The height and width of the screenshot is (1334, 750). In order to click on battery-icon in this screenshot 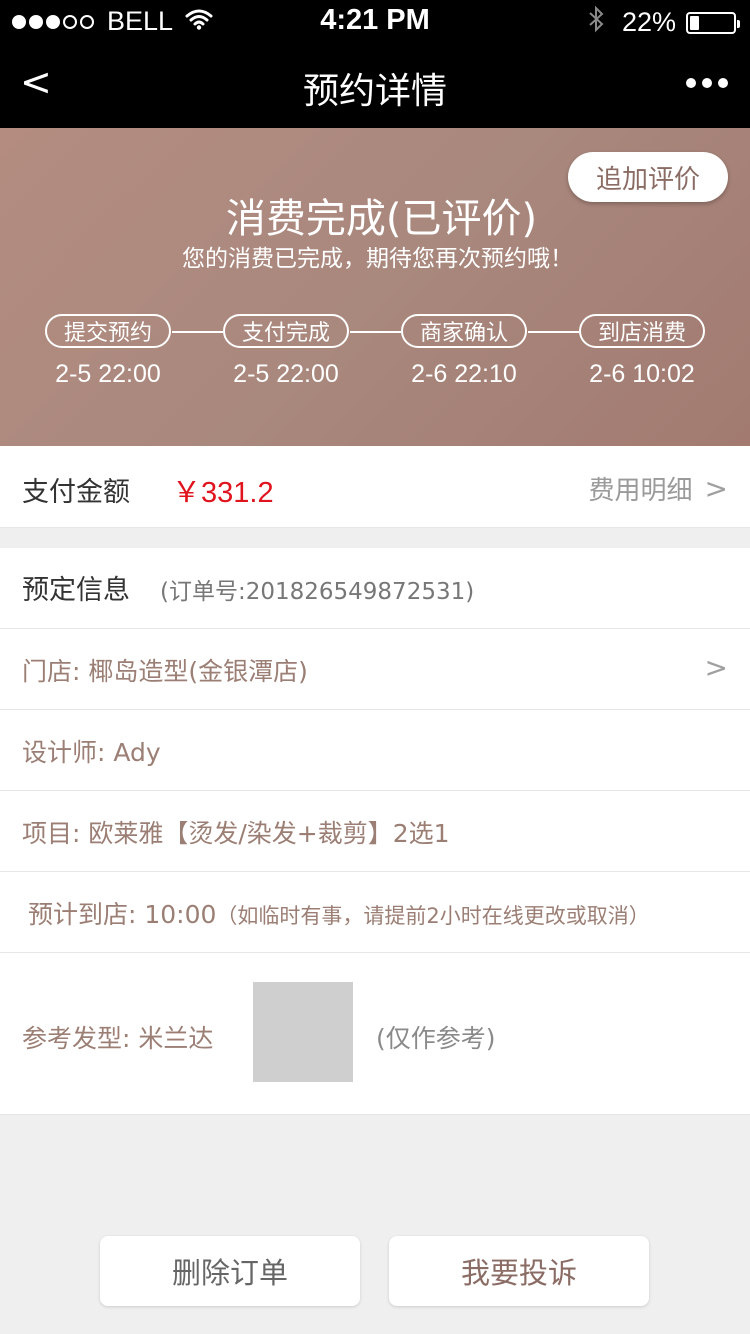, I will do `click(713, 22)`.